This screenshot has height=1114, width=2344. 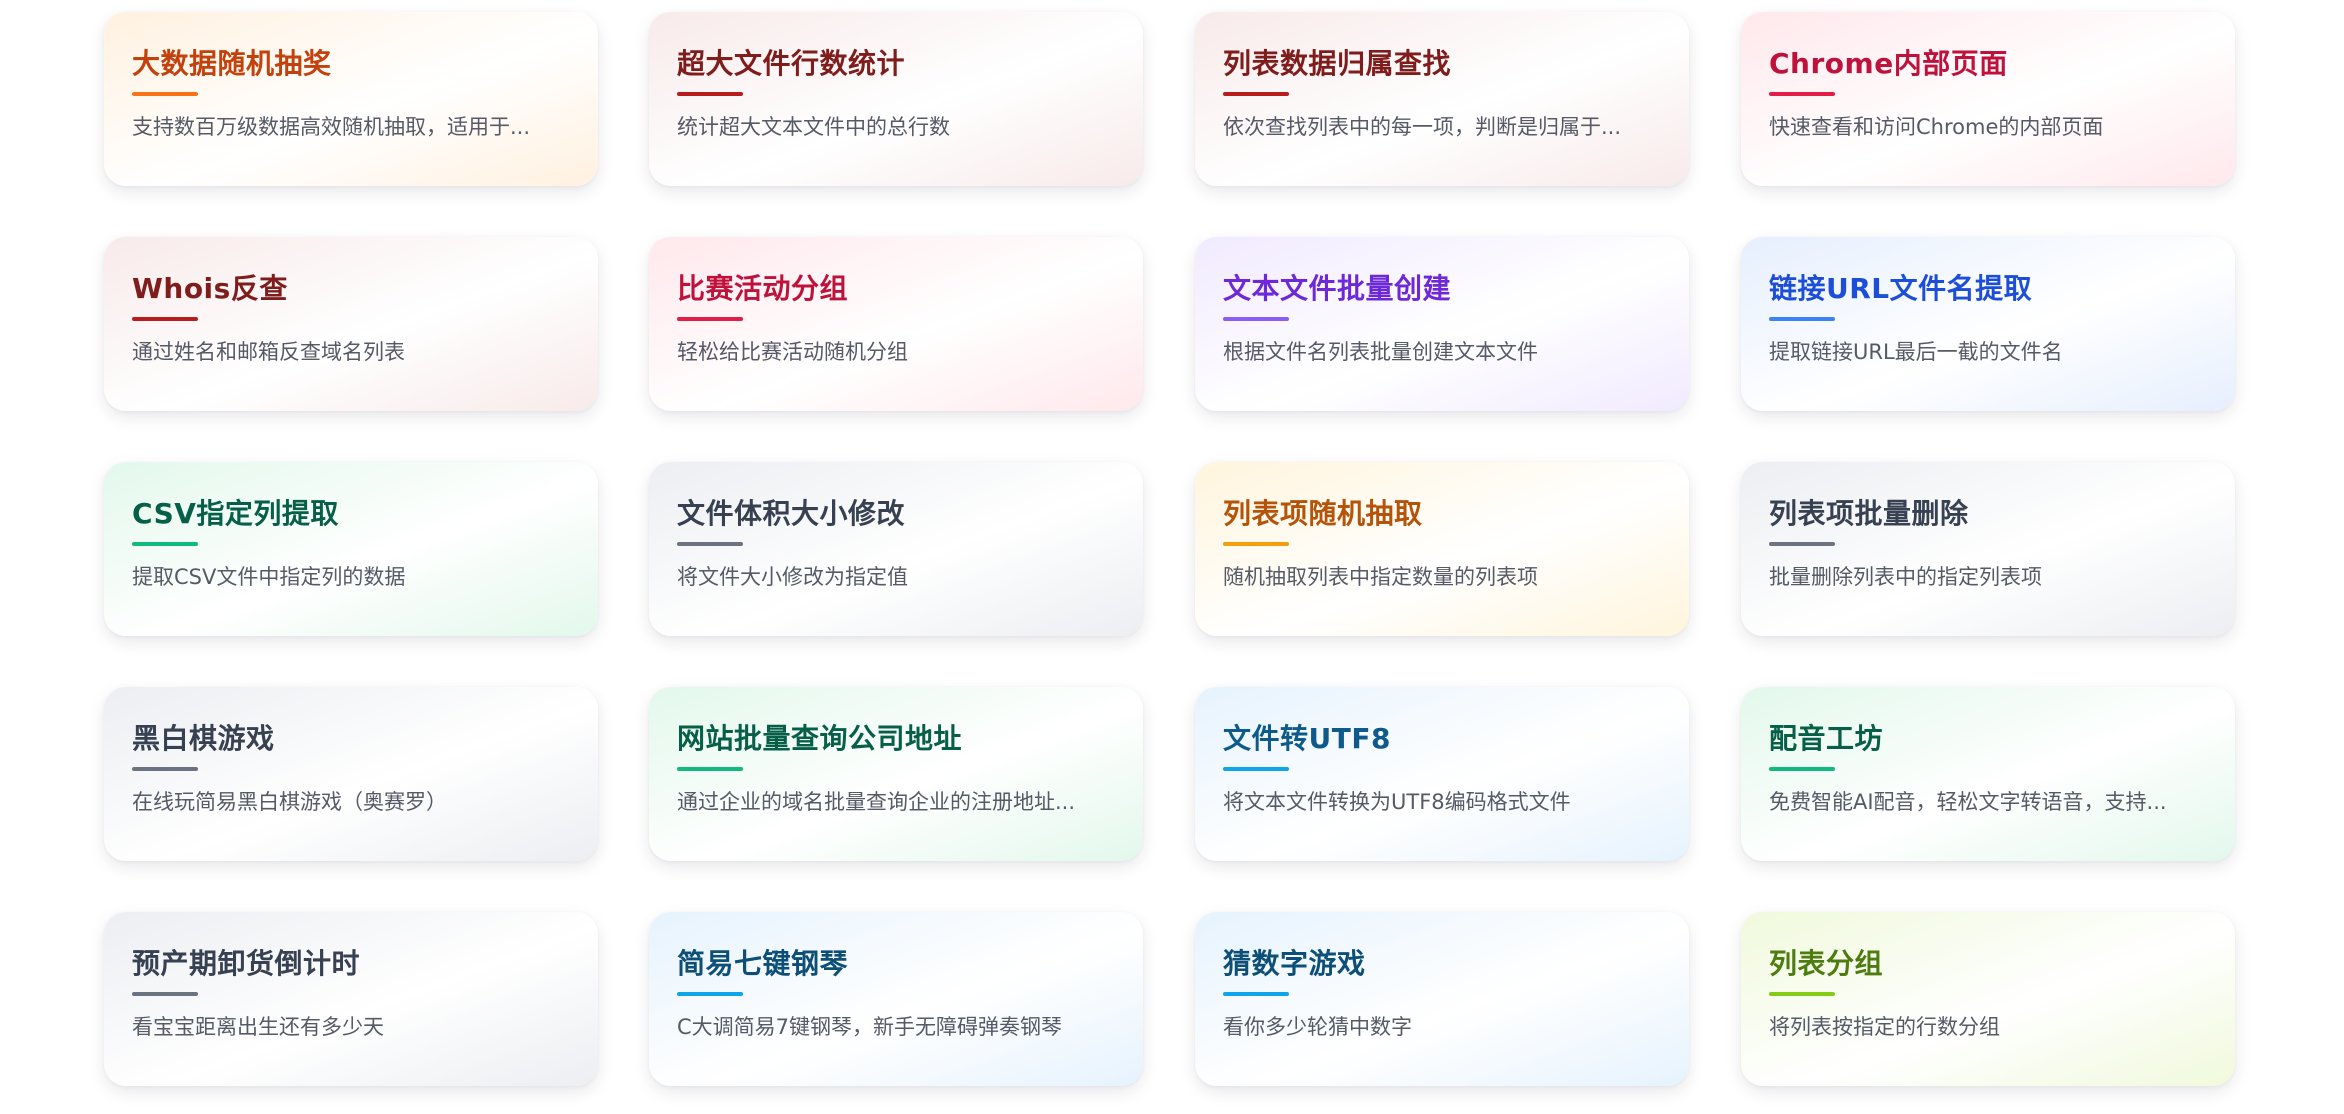 What do you see at coordinates (896, 324) in the screenshot?
I see `tool-card: 比赛活动分组轻松给比赛活动随机分组` at bounding box center [896, 324].